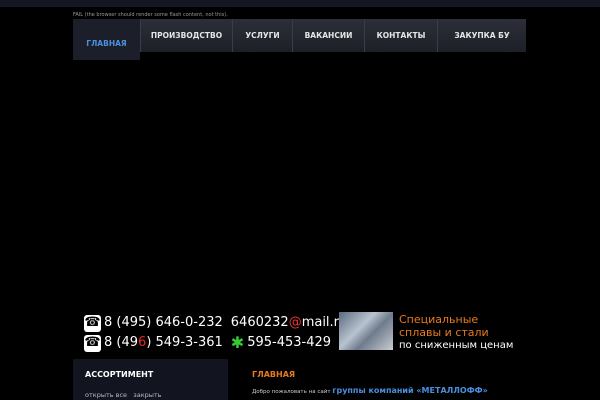 The height and width of the screenshot is (400, 600). What do you see at coordinates (150, 379) in the screenshot?
I see `sidebar-assortment: АССОРТИМЕНТ открыть все закрыть` at bounding box center [150, 379].